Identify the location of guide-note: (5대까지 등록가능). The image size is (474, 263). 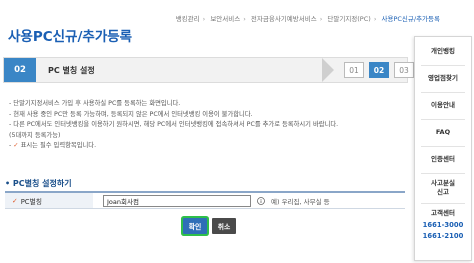
(35, 135).